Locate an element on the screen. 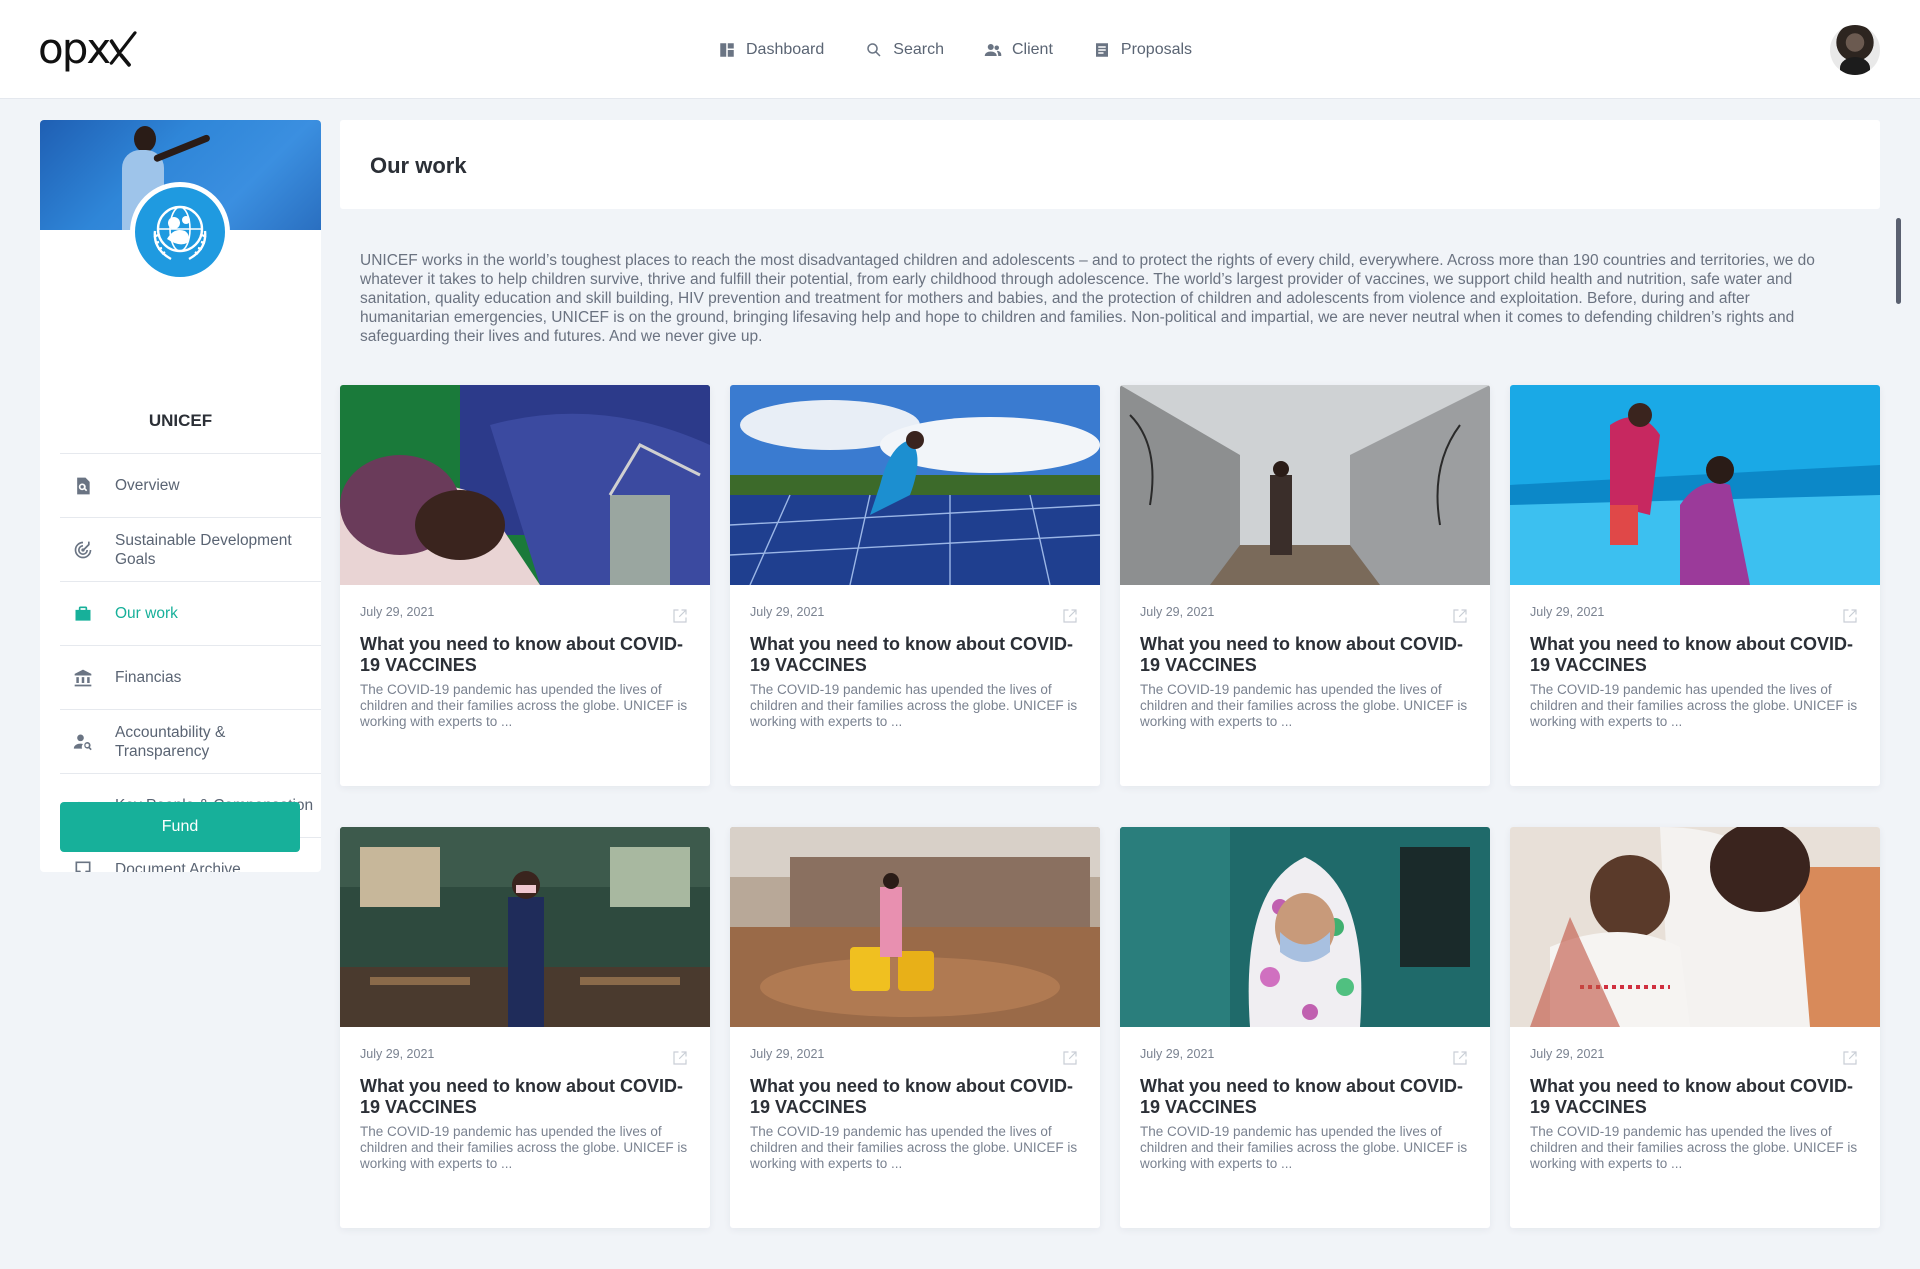  overview-icon is located at coordinates (83, 486).